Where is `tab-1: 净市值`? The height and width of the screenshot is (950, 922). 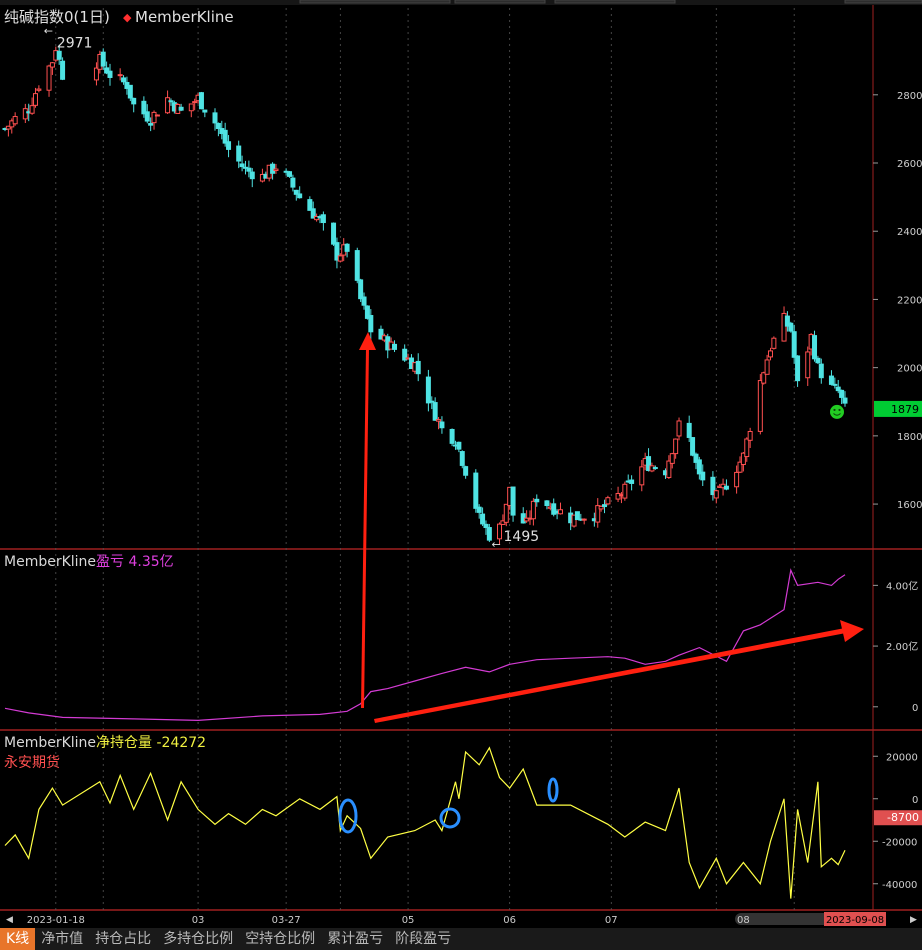
tab-1: 净市值 is located at coordinates (62, 939).